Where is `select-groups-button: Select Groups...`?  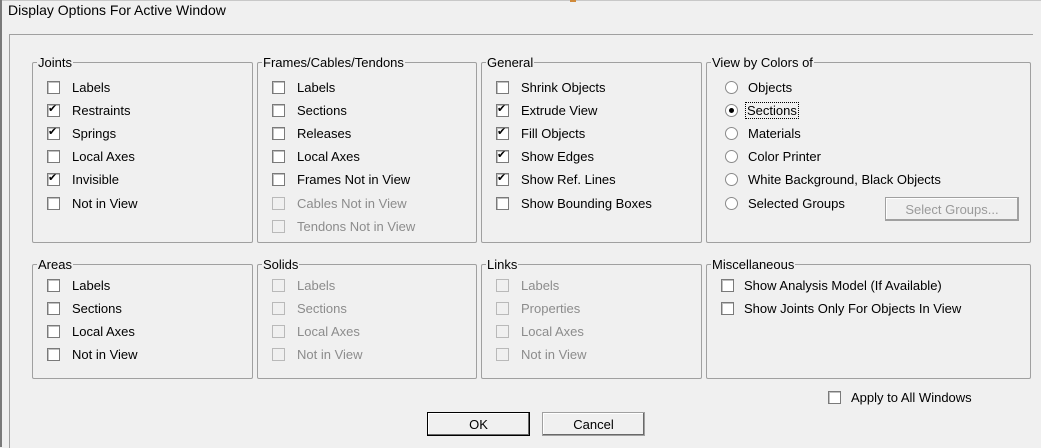
select-groups-button: Select Groups... is located at coordinates (952, 209).